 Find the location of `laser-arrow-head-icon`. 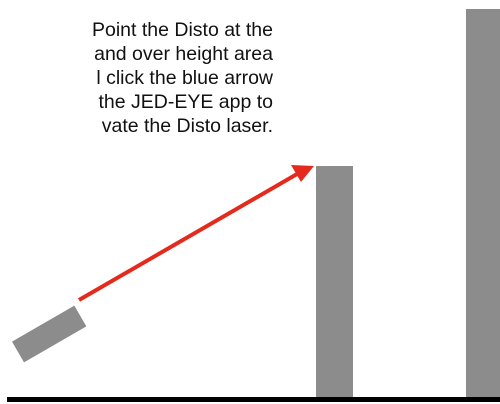

laser-arrow-head-icon is located at coordinates (302, 173).